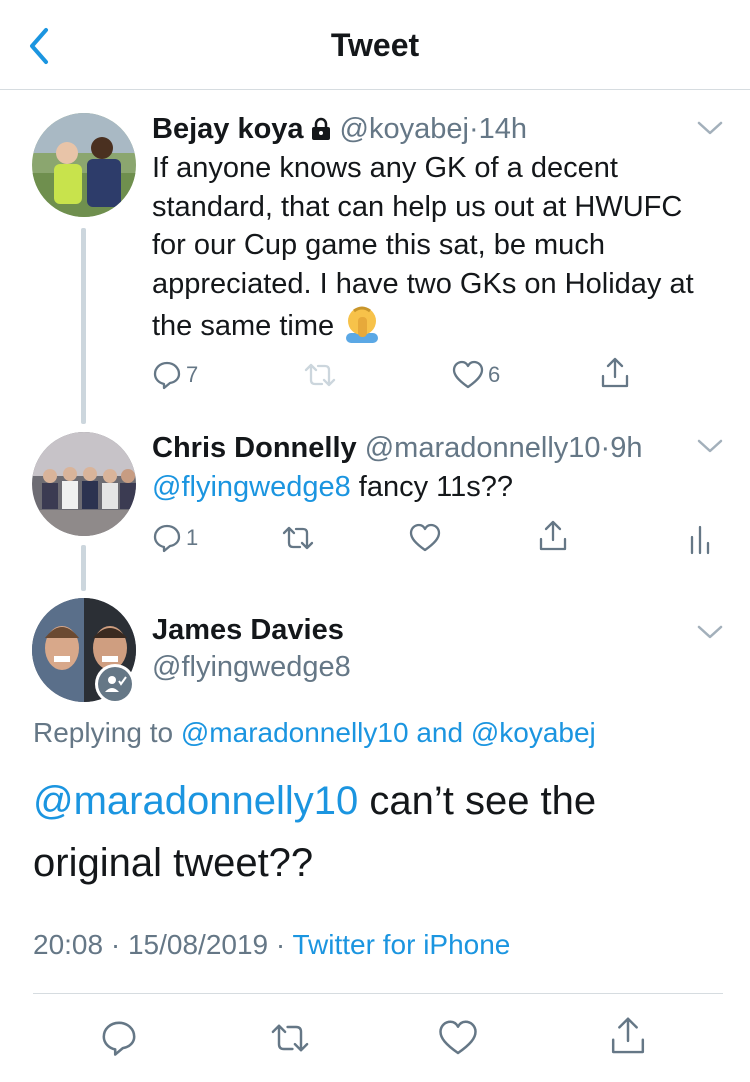 The height and width of the screenshot is (1082, 750). Describe the element at coordinates (107, 732) in the screenshot. I see `replying-prefix: Replying to` at that location.